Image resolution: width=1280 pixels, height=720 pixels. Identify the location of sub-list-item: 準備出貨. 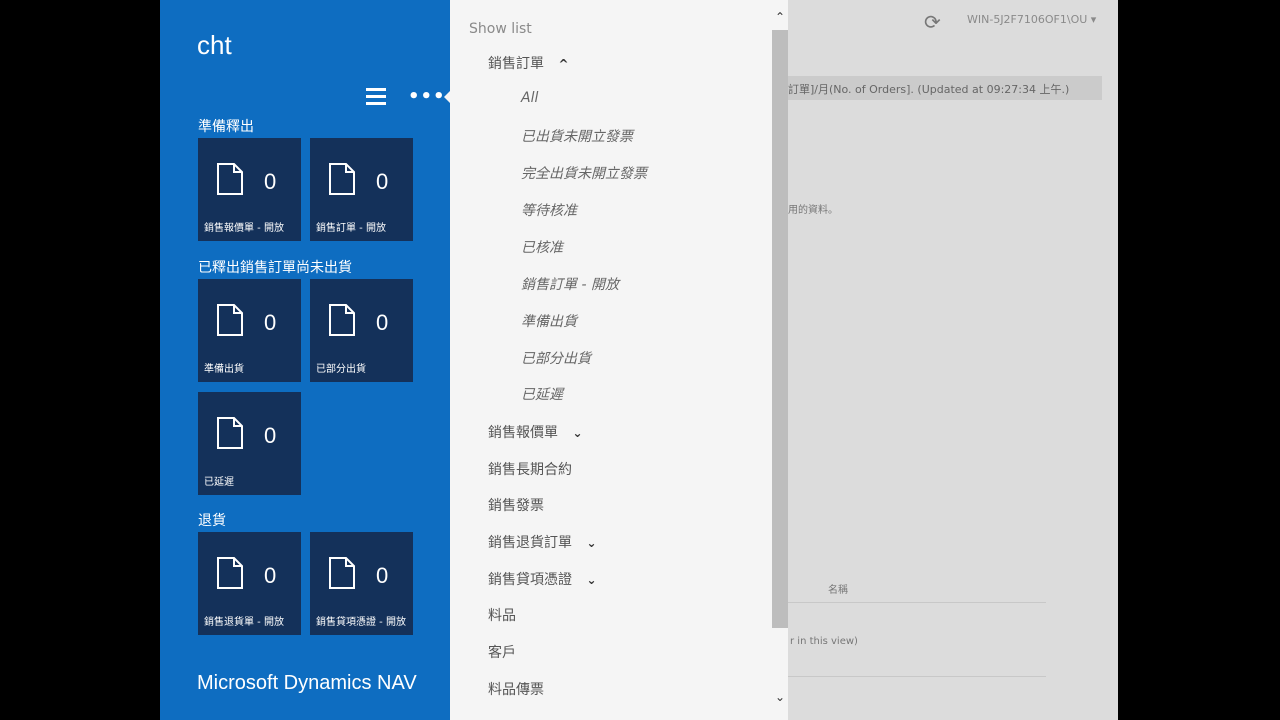
(549, 321).